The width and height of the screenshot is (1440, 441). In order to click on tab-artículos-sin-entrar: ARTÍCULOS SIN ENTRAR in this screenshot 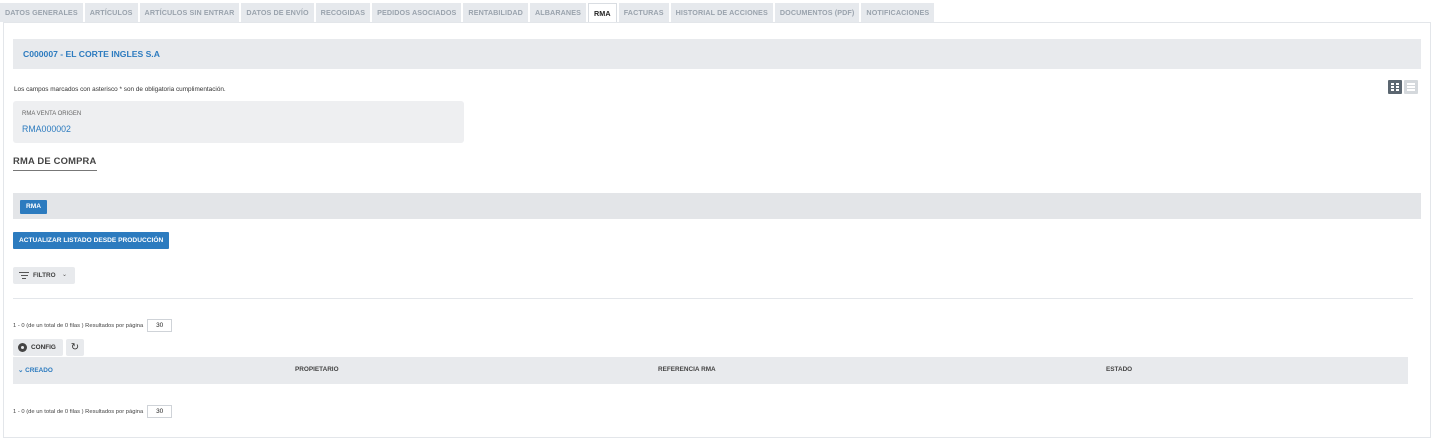, I will do `click(189, 12)`.